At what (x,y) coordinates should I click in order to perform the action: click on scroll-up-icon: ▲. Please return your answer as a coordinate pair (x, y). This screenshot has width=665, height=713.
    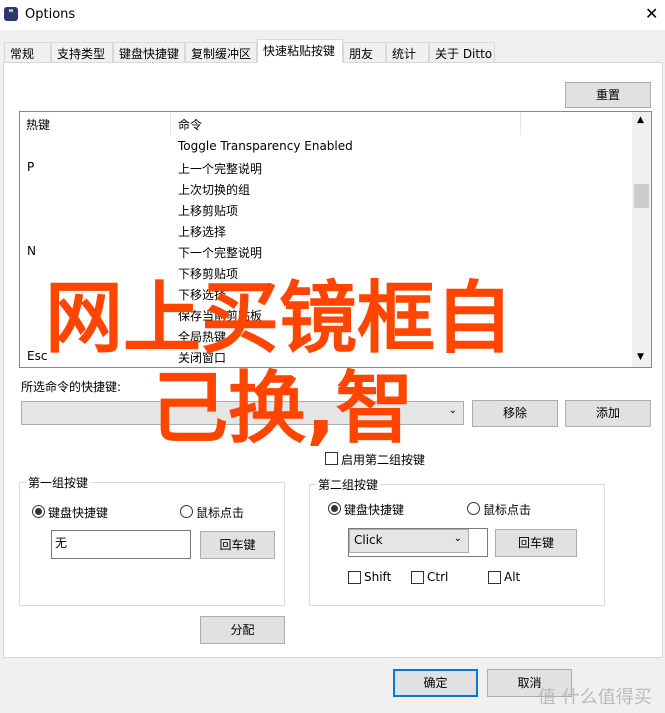
    Looking at the image, I should click on (640, 120).